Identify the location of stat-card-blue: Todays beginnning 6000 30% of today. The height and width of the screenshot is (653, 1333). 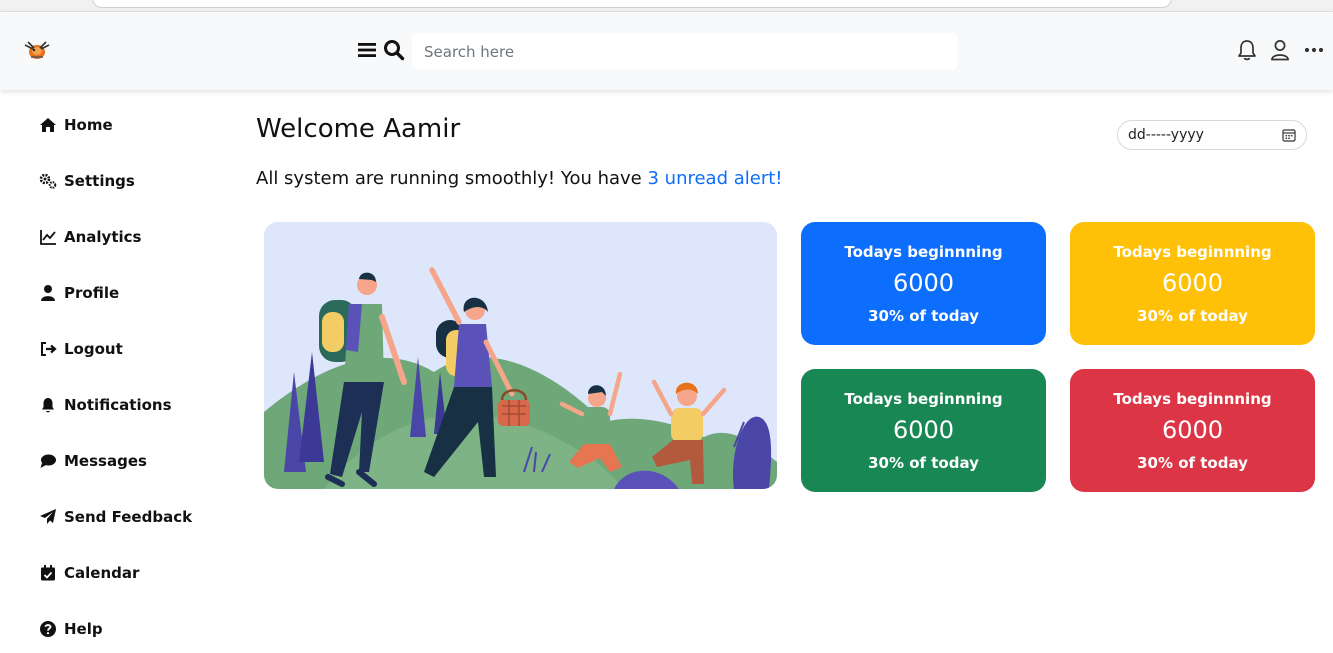
(923, 283).